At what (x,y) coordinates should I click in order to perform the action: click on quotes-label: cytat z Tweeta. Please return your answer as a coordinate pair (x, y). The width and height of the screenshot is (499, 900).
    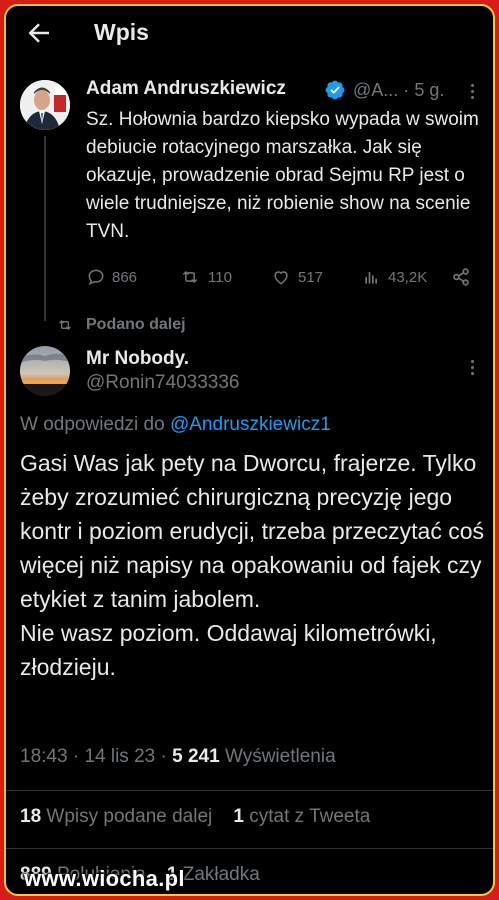
    Looking at the image, I should click on (310, 816).